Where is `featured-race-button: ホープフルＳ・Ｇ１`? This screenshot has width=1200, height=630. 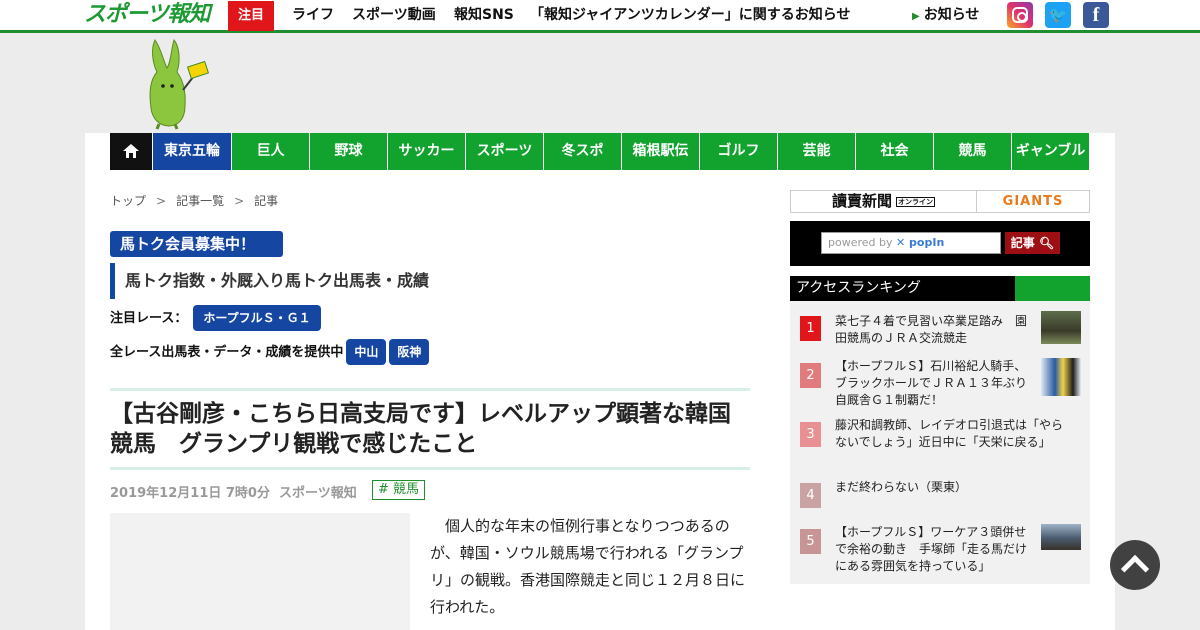 featured-race-button: ホープフルＳ・Ｇ１ is located at coordinates (257, 318).